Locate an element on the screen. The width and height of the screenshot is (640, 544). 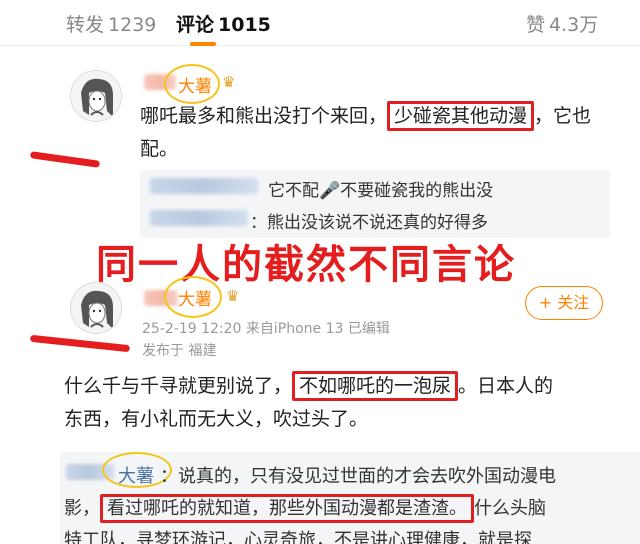
post-meta: 25-2-19 12:20 来自iPhone 13 已编辑 is located at coordinates (266, 329).